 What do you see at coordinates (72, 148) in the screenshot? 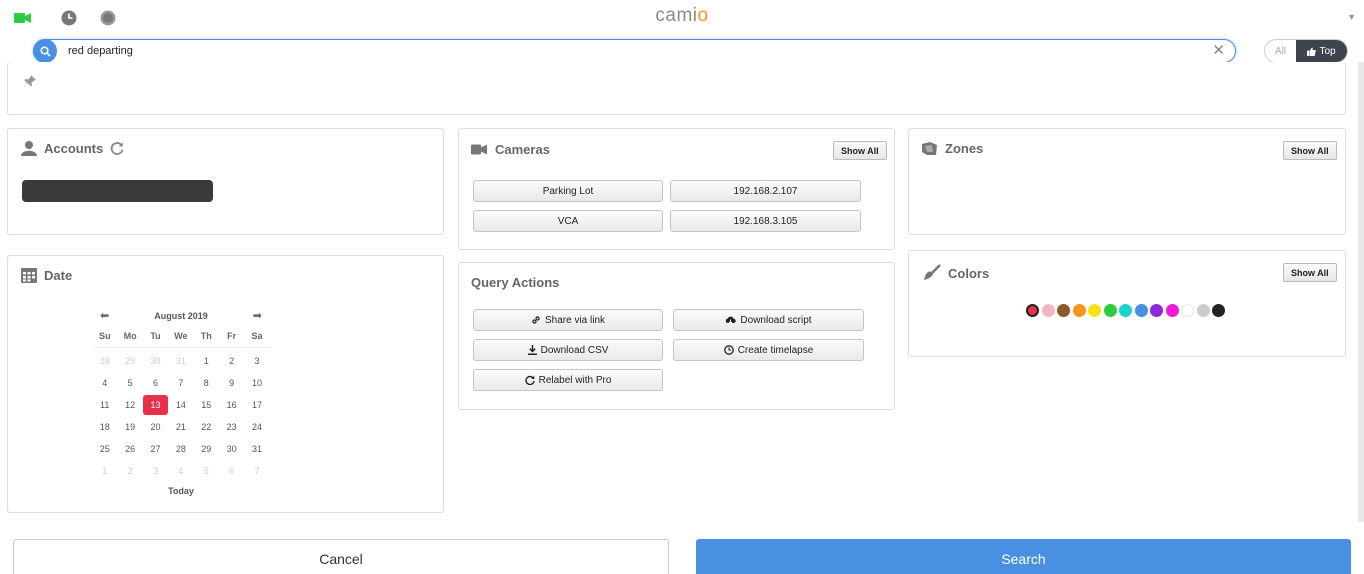
I see `accounts-heading: Accounts` at bounding box center [72, 148].